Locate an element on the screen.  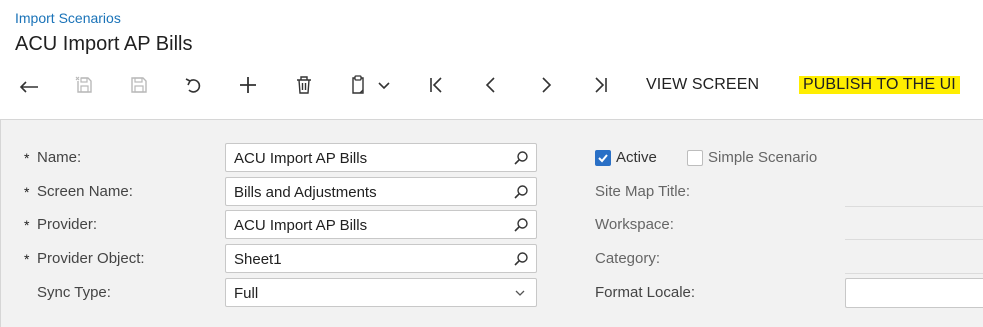
cancel-button is located at coordinates (194, 85).